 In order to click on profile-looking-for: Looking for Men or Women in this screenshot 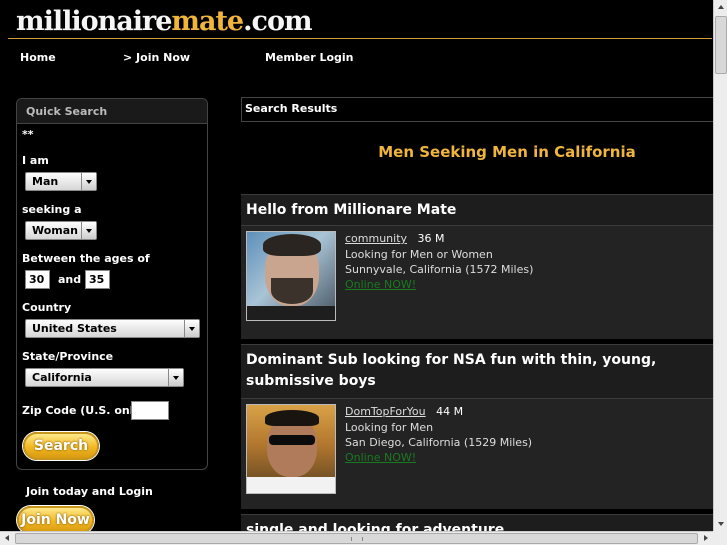, I will do `click(419, 254)`.